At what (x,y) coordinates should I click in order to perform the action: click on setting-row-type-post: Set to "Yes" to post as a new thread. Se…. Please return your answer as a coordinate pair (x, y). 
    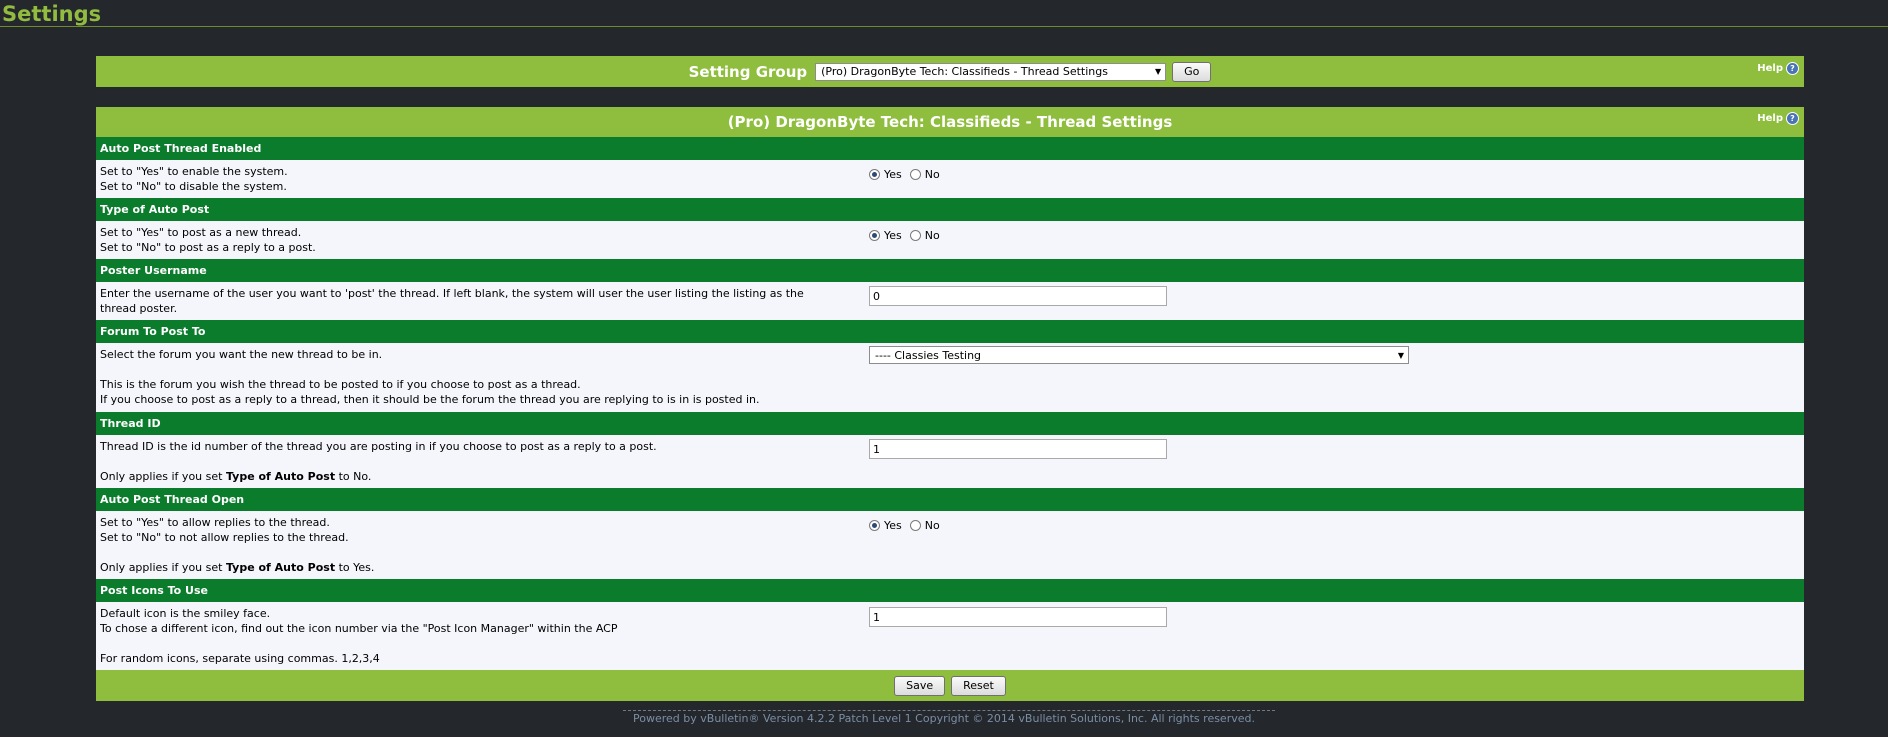
    Looking at the image, I should click on (950, 240).